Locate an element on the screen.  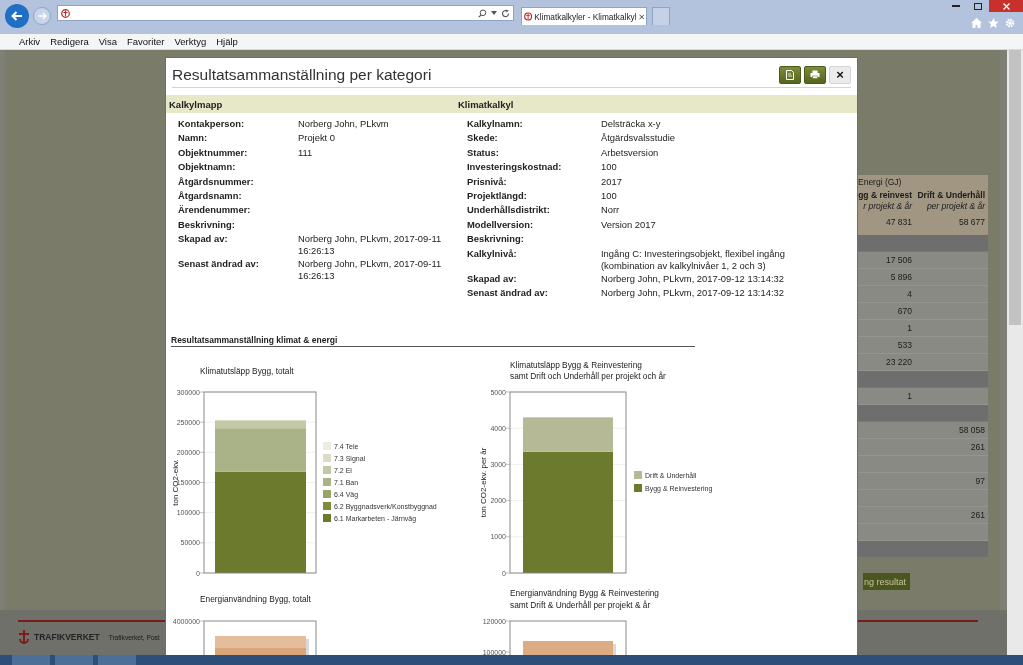
logo-text: TRAFIKVERKET is located at coordinates (67, 637).